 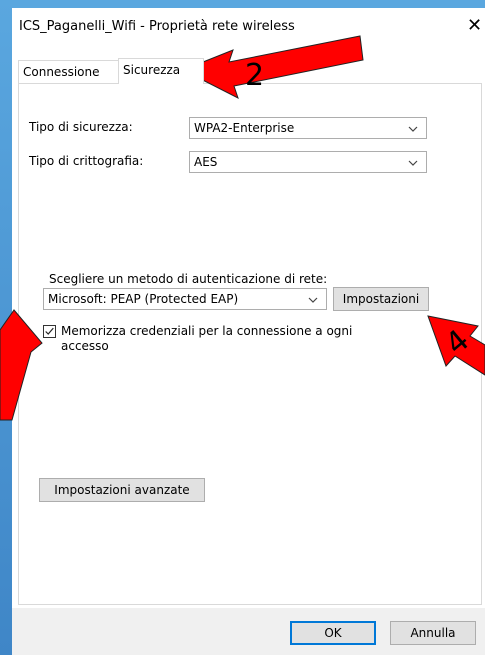 I want to click on annotation-arrow-left, so click(x=21, y=365).